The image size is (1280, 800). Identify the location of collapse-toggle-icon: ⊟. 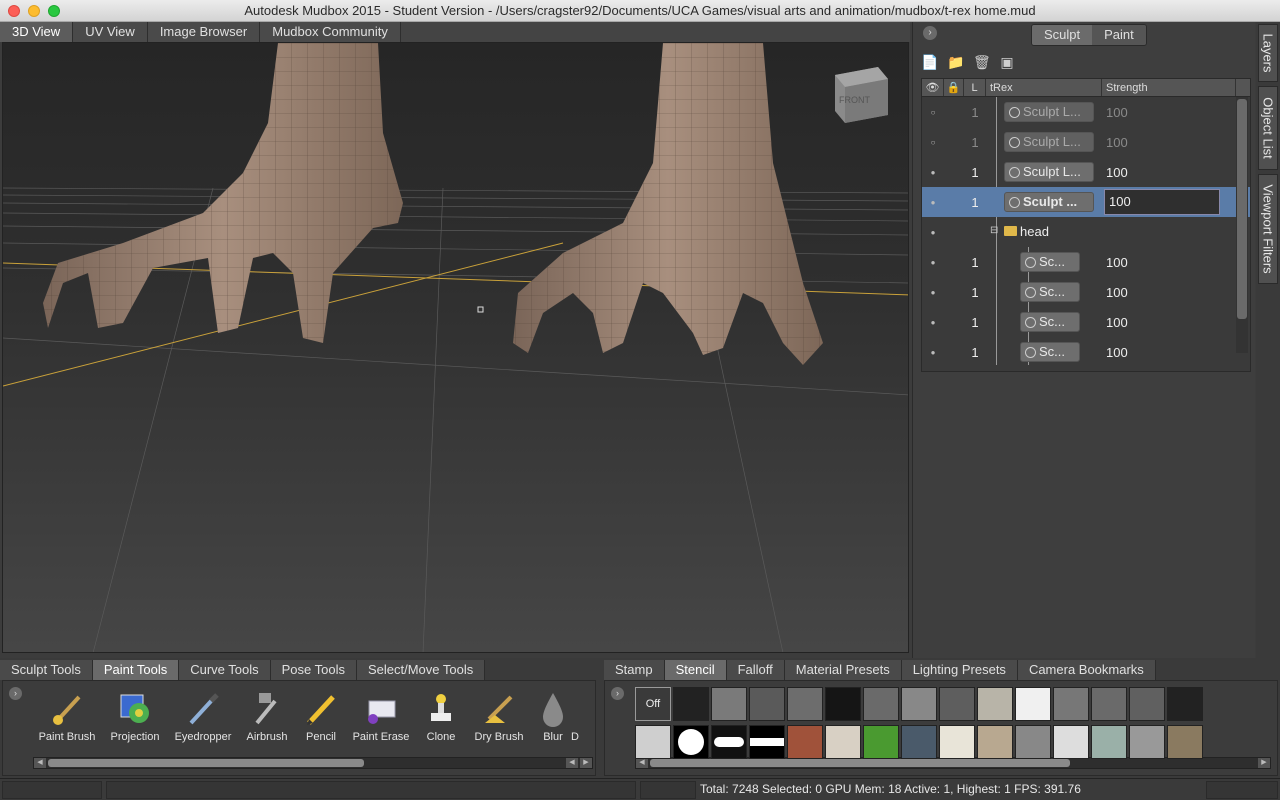
(994, 230).